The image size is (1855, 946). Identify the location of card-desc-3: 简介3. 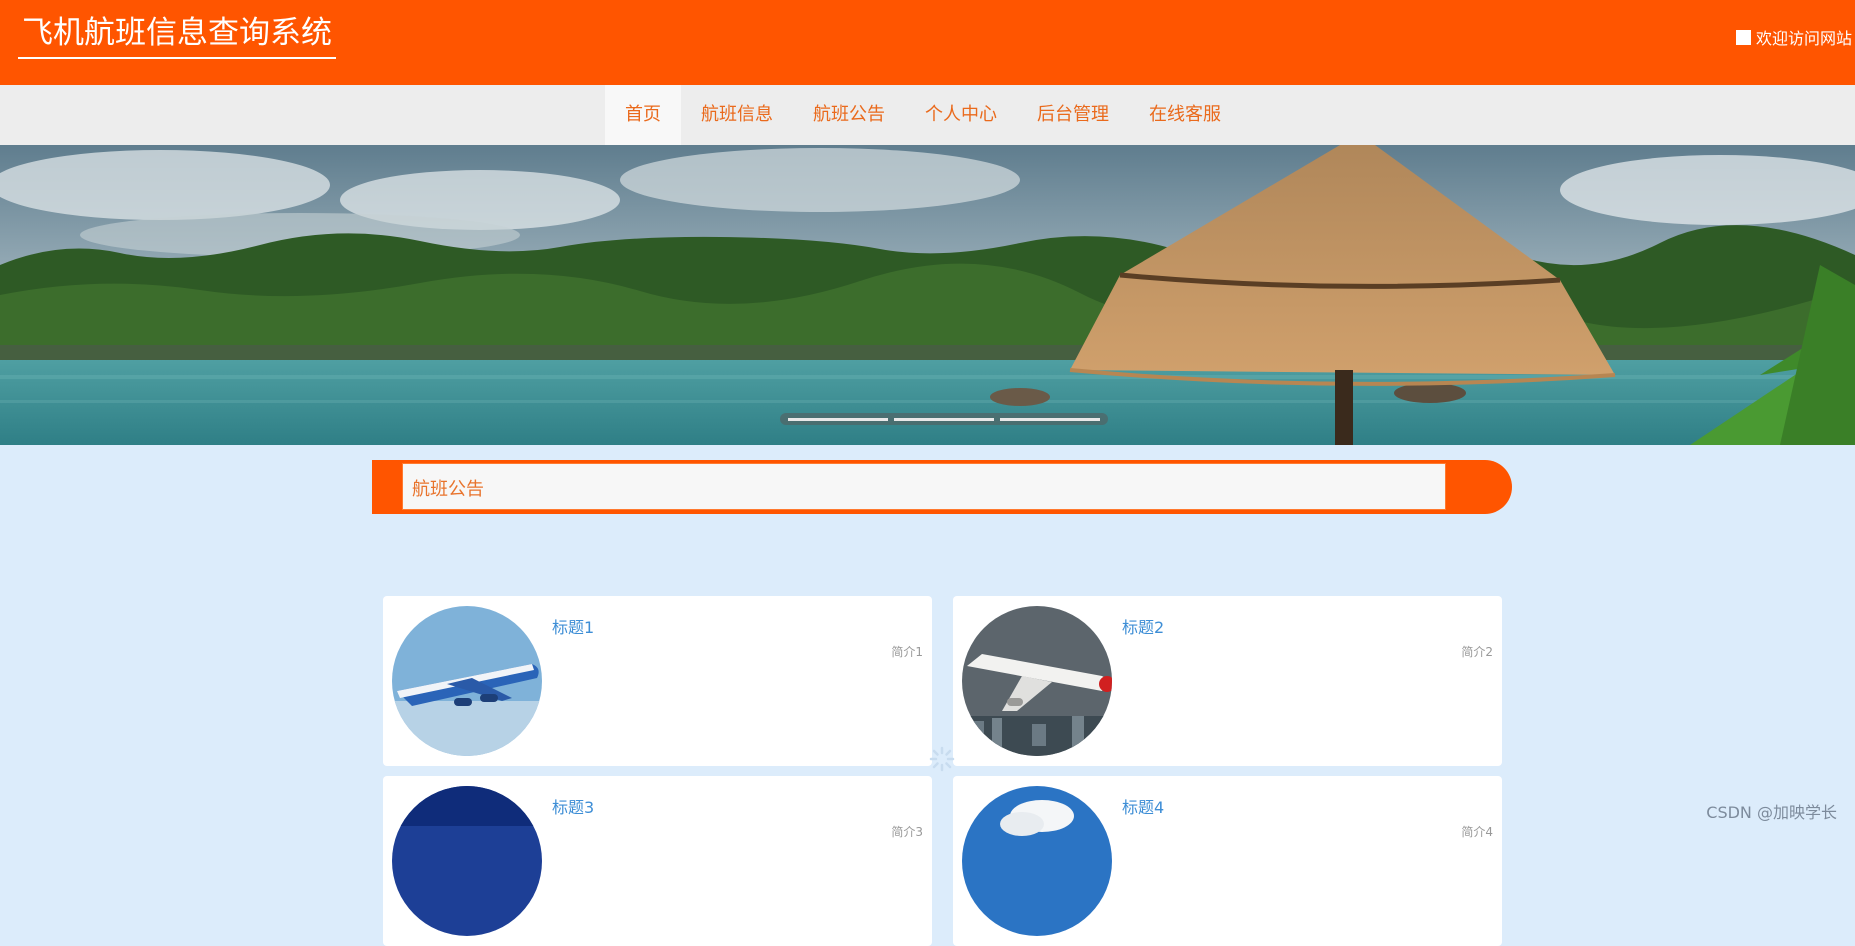
(907, 832).